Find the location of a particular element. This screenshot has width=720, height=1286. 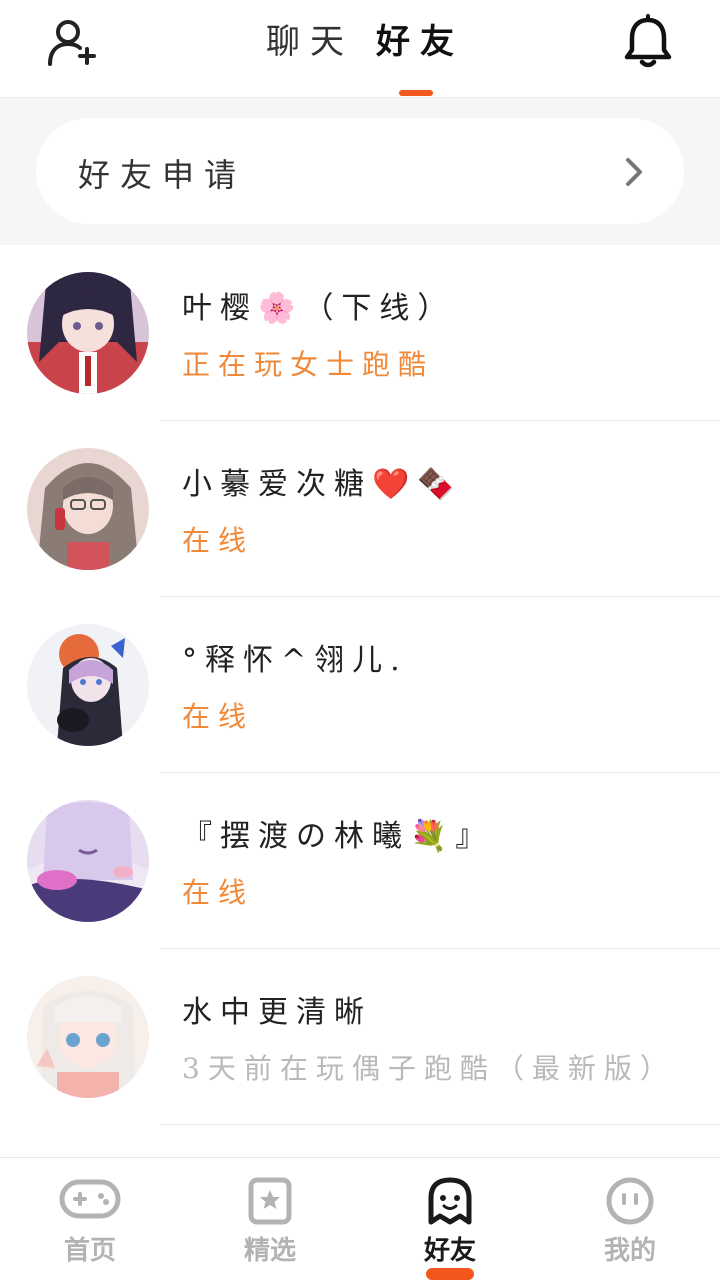

nav-me: 我的 is located at coordinates (630, 1222).